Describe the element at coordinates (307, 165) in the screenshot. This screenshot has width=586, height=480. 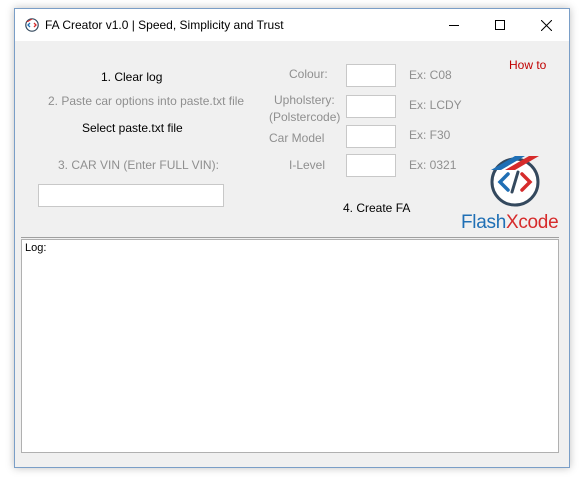
I see `ilevel-label: I-Level` at that location.